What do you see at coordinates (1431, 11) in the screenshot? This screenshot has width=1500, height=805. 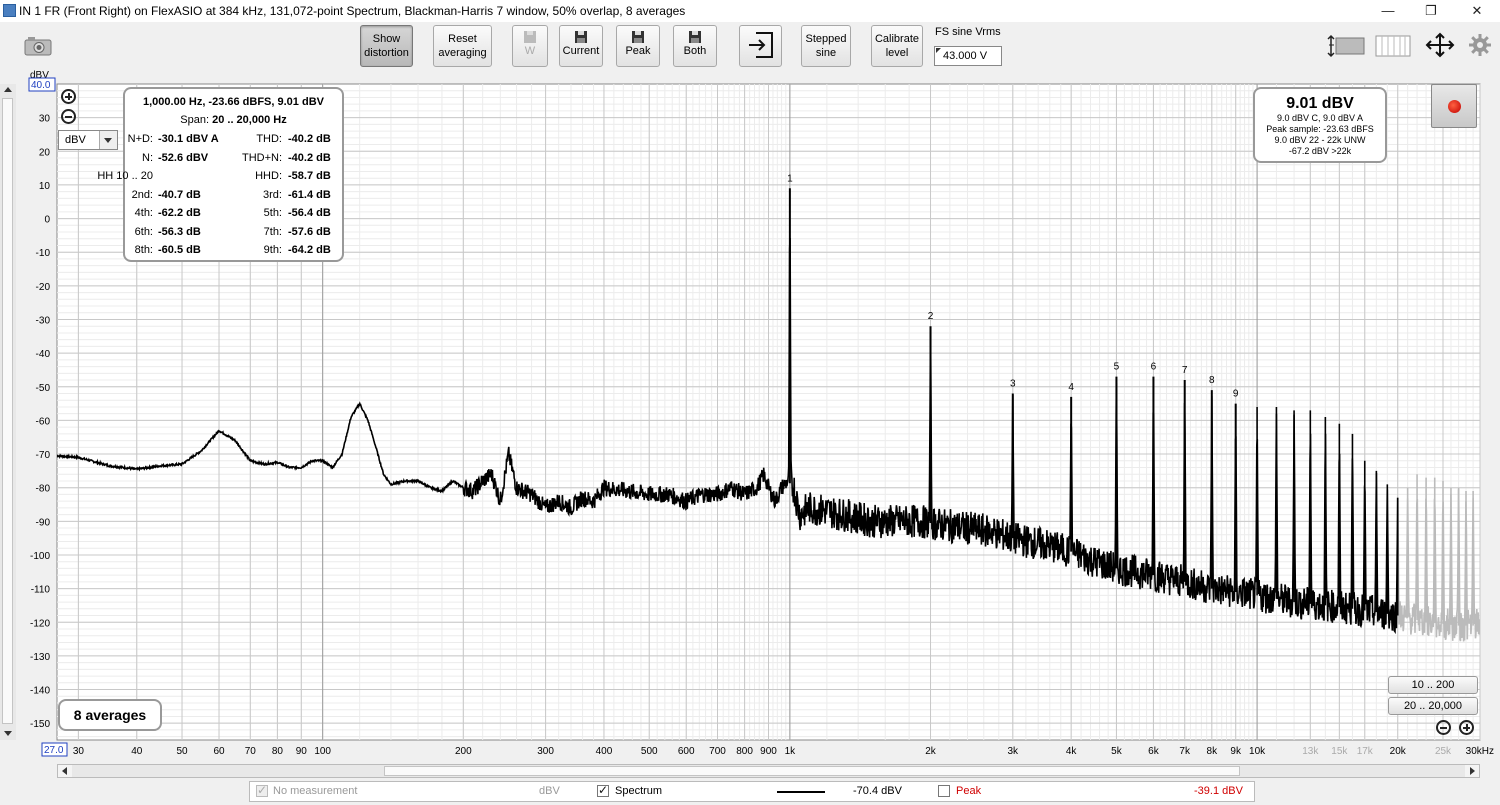 I see `maximize-button: ❐` at bounding box center [1431, 11].